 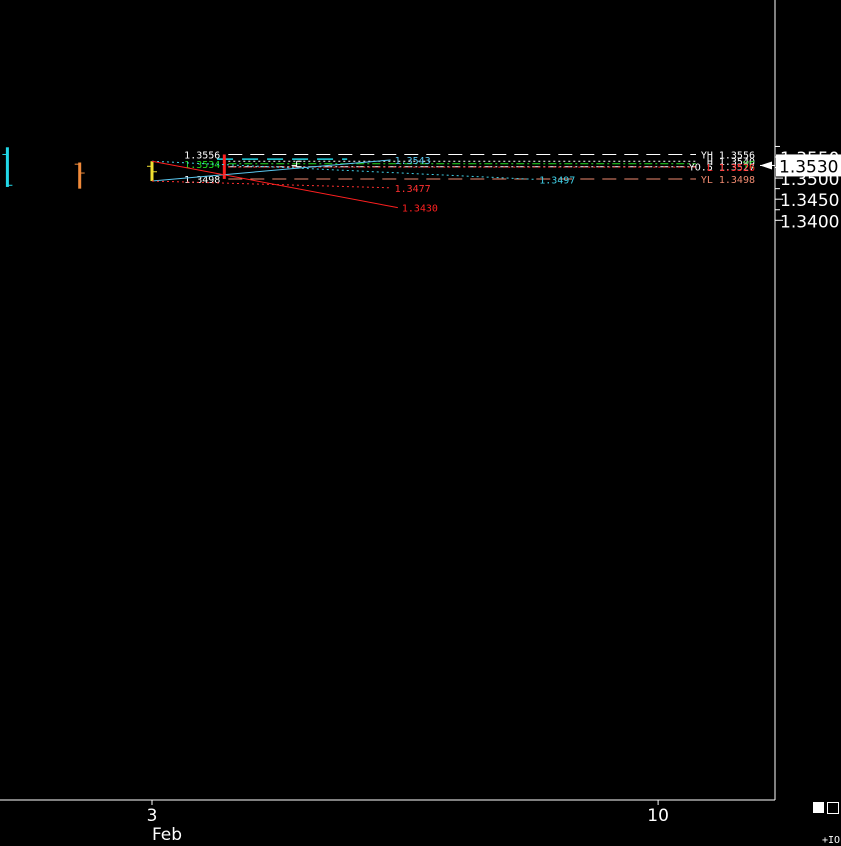 What do you see at coordinates (557, 180) in the screenshot?
I see `projection-label: 1.3497` at bounding box center [557, 180].